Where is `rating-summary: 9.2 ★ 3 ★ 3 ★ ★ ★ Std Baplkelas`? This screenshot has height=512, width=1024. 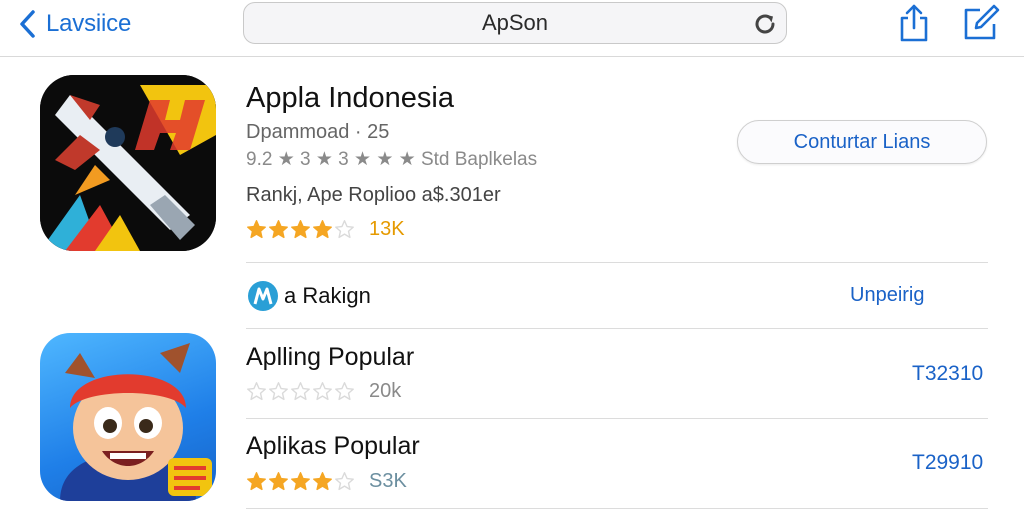
rating-summary: 9.2 ★ 3 ★ 3 ★ ★ ★ Std Baplkelas is located at coordinates (391, 159).